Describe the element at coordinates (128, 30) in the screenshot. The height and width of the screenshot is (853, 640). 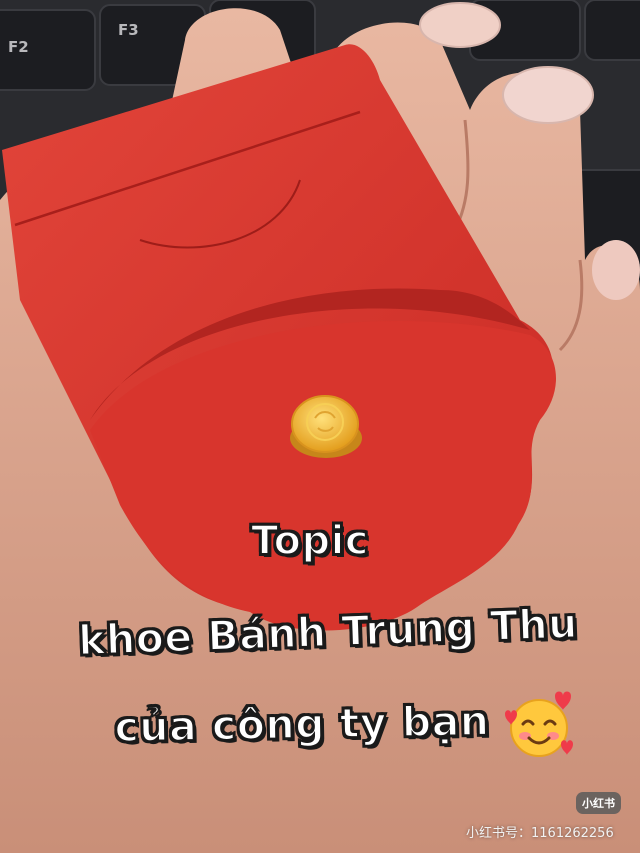
I see `key-f3-label: F3` at that location.